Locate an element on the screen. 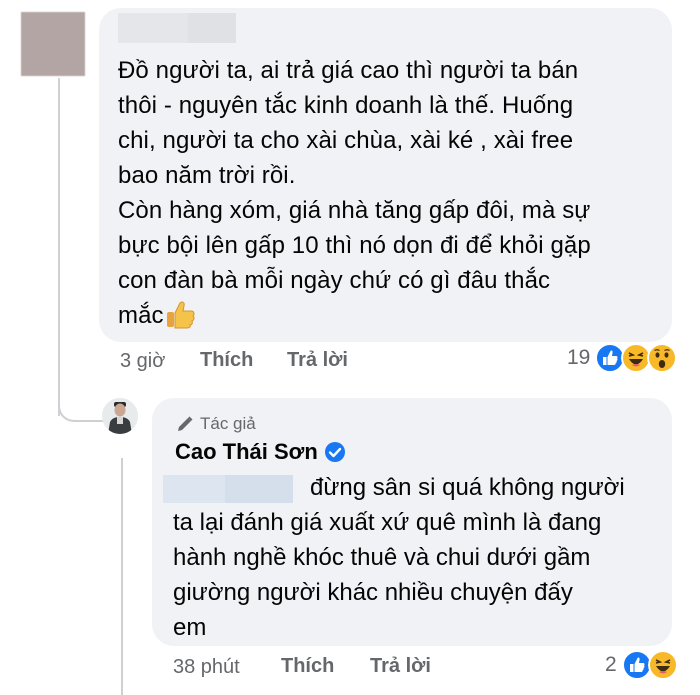 This screenshot has height=695, width=700. reaction-count: 2 is located at coordinates (611, 664).